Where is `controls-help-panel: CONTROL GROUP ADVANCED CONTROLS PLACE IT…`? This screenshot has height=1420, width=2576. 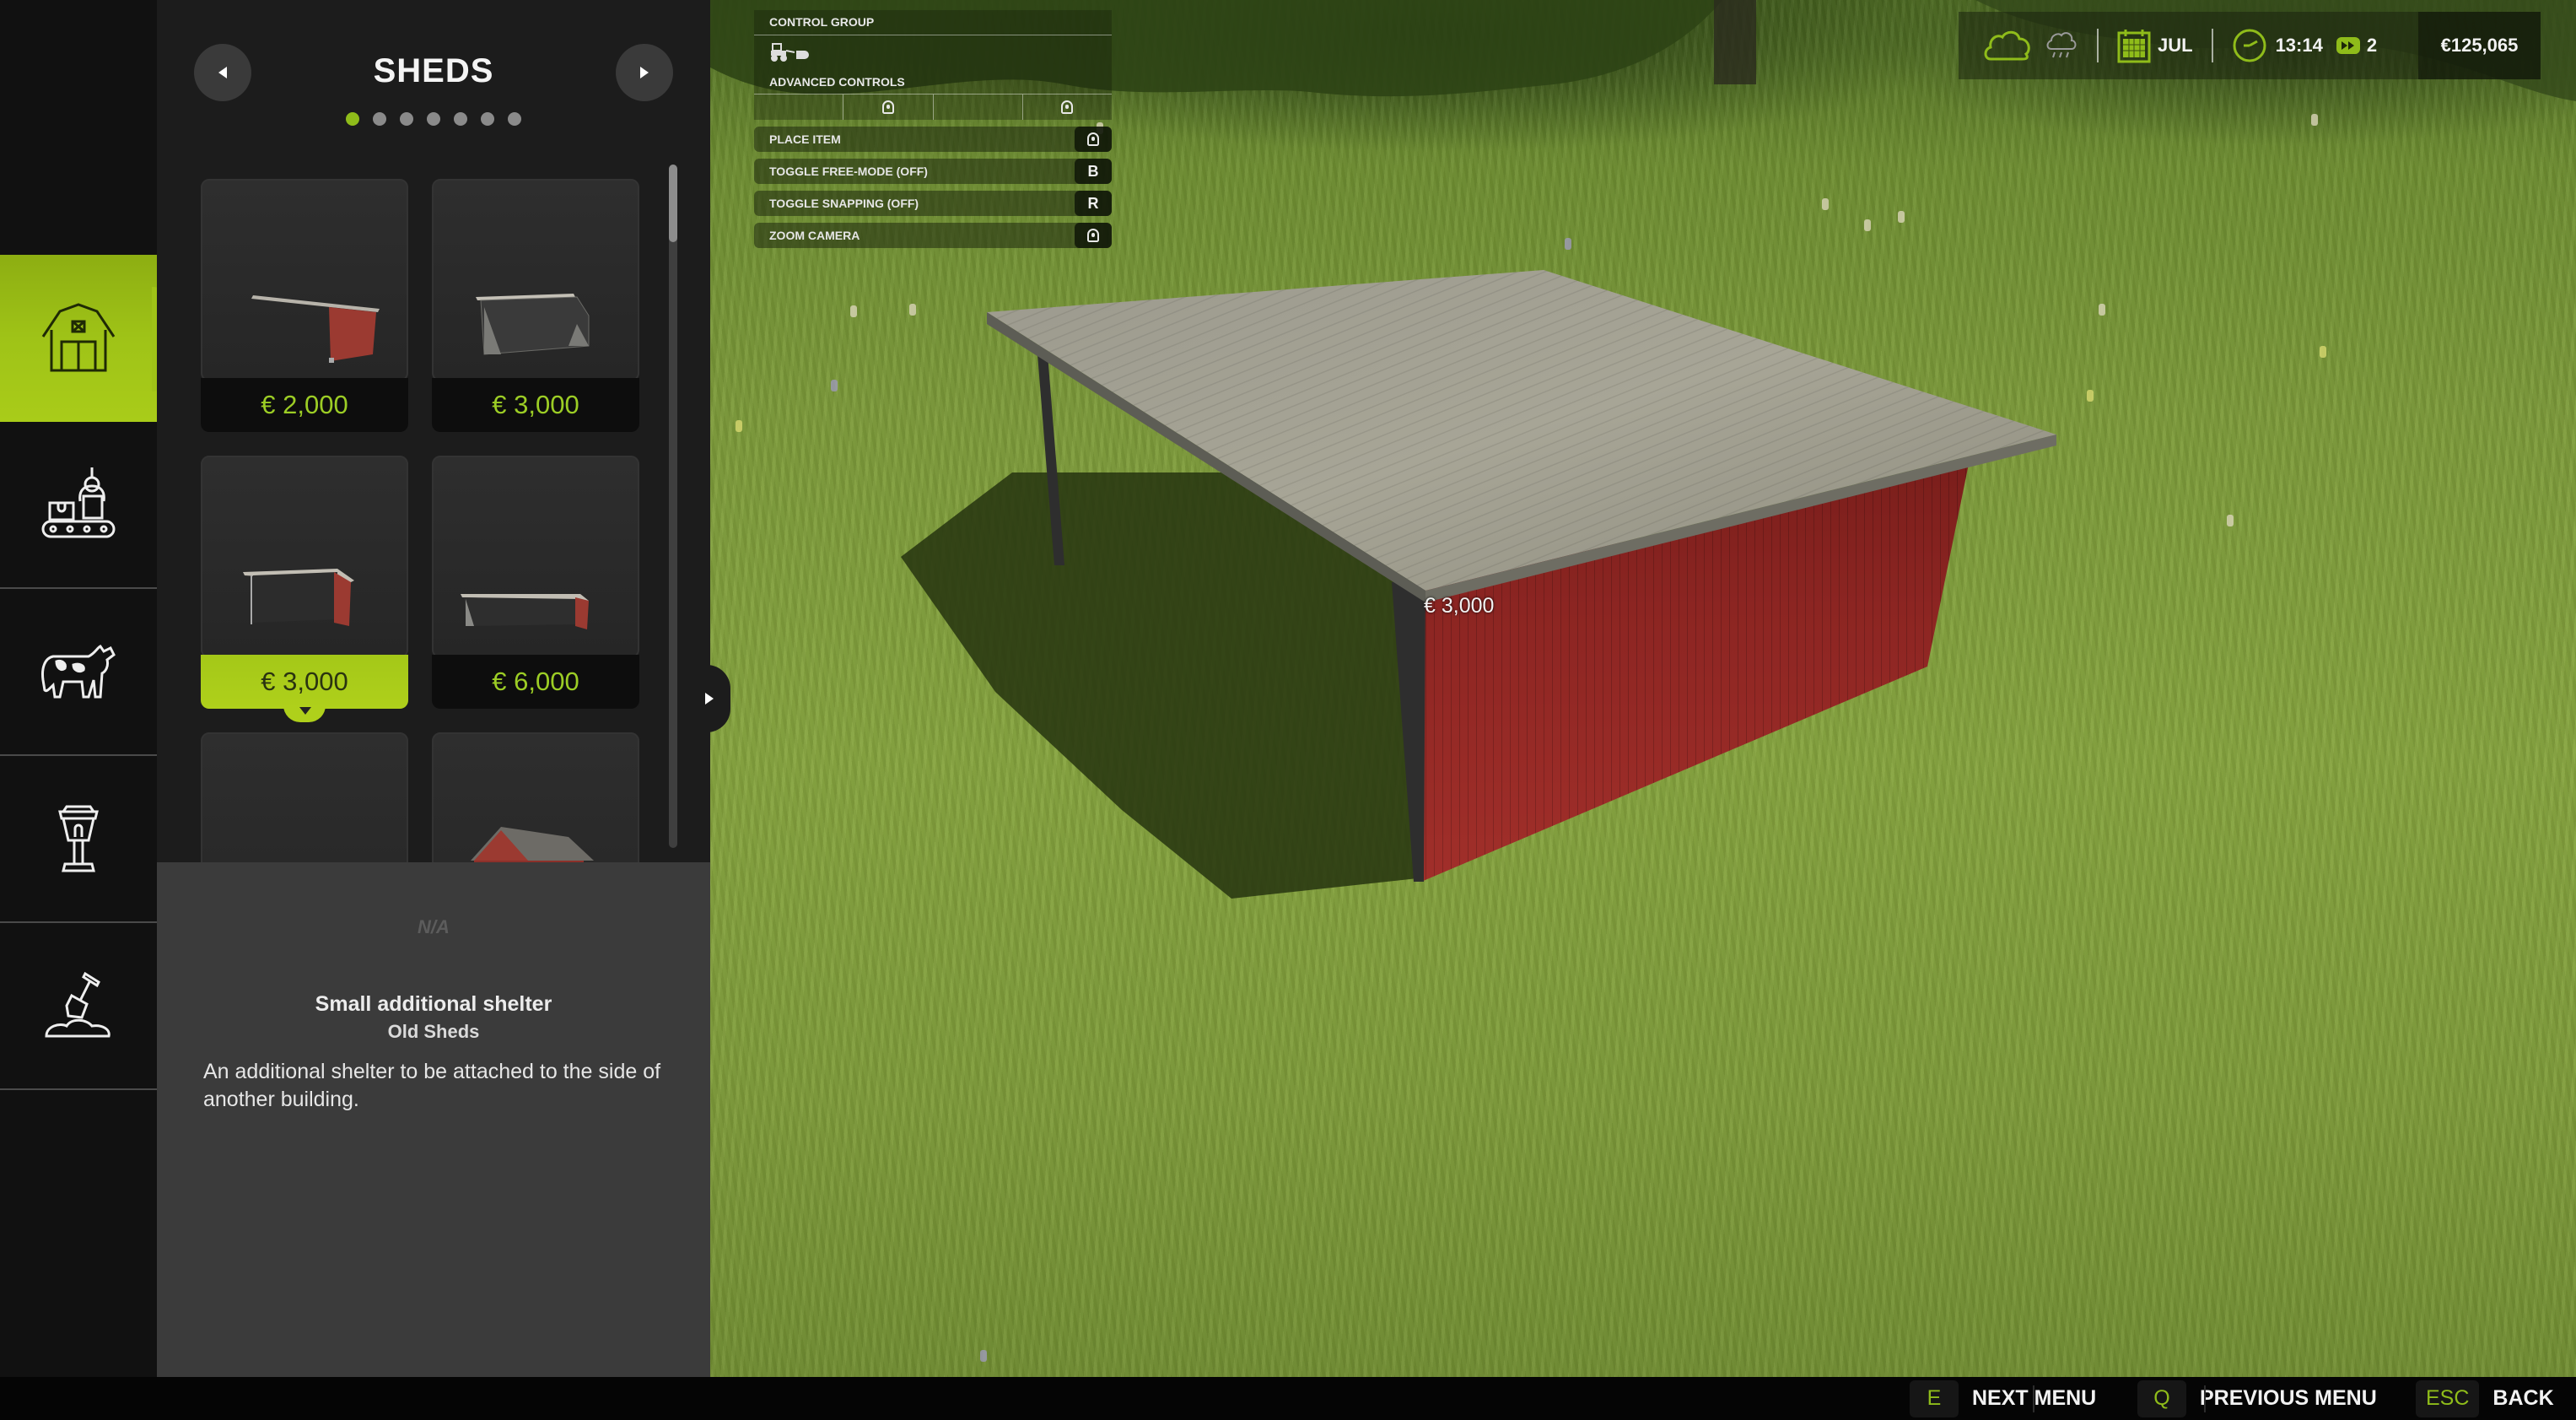
controls-help-panel: CONTROL GROUP ADVANCED CONTROLS PLACE IT… is located at coordinates (933, 129).